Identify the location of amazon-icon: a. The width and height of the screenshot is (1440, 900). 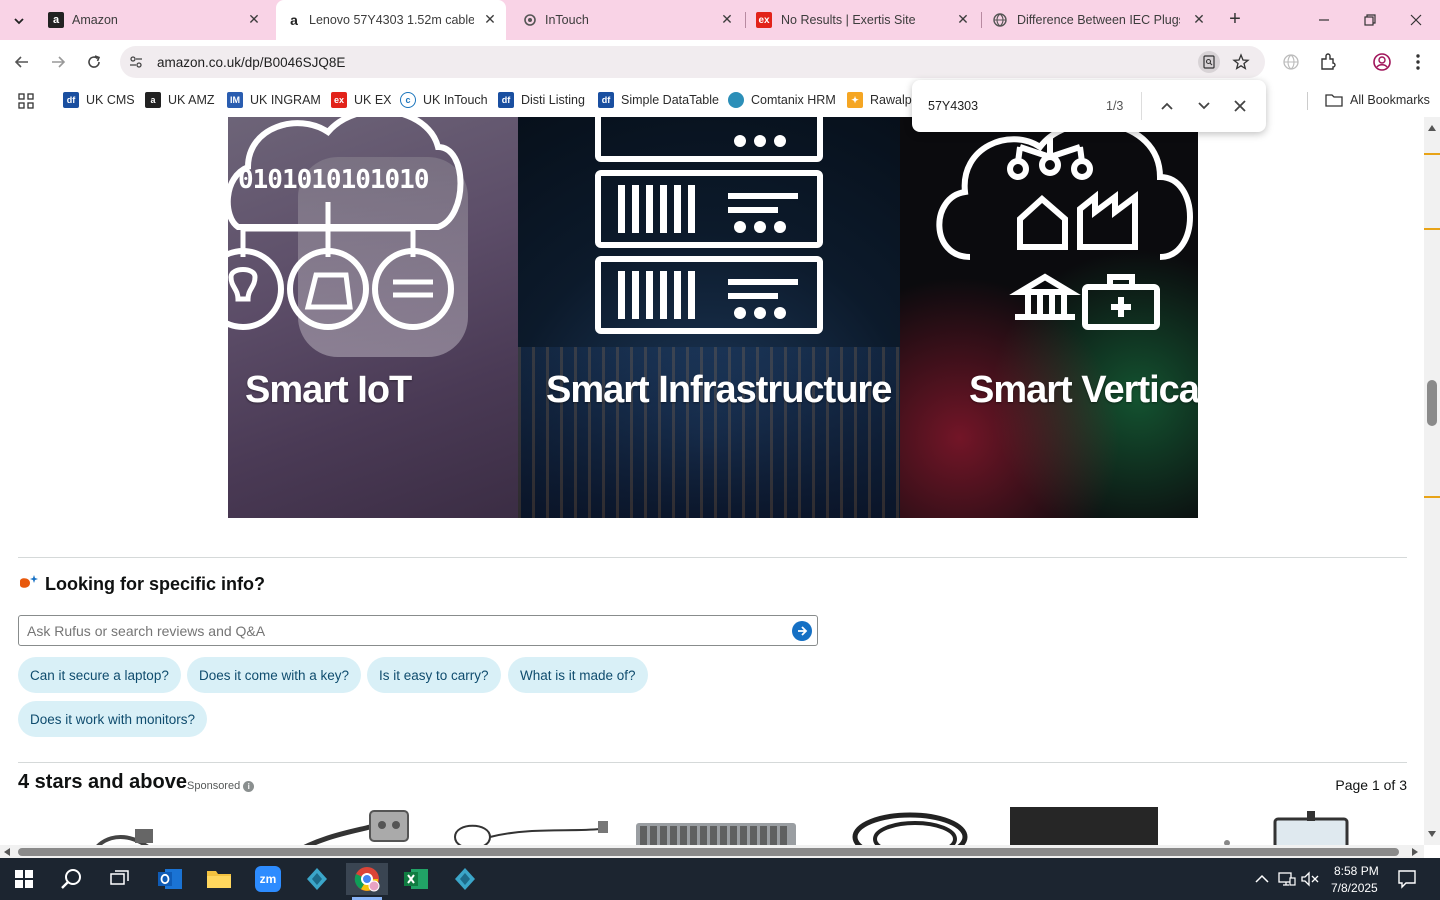
(56, 20).